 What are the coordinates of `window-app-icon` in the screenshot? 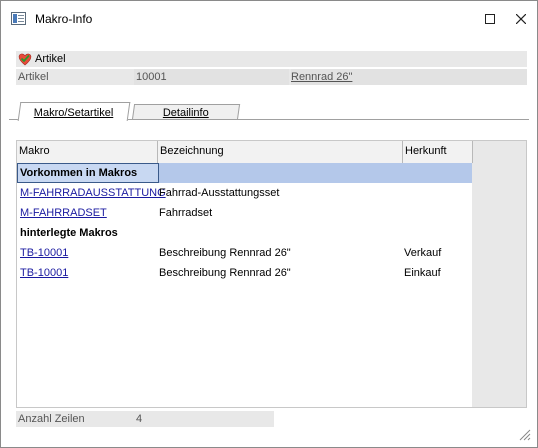 It's located at (18, 18).